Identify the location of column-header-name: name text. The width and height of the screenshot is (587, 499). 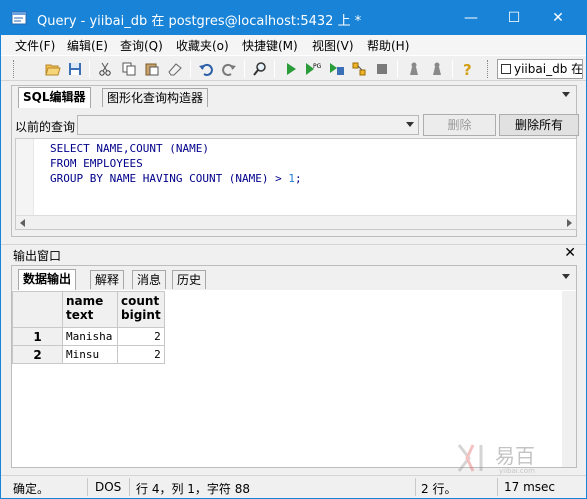
(90, 309).